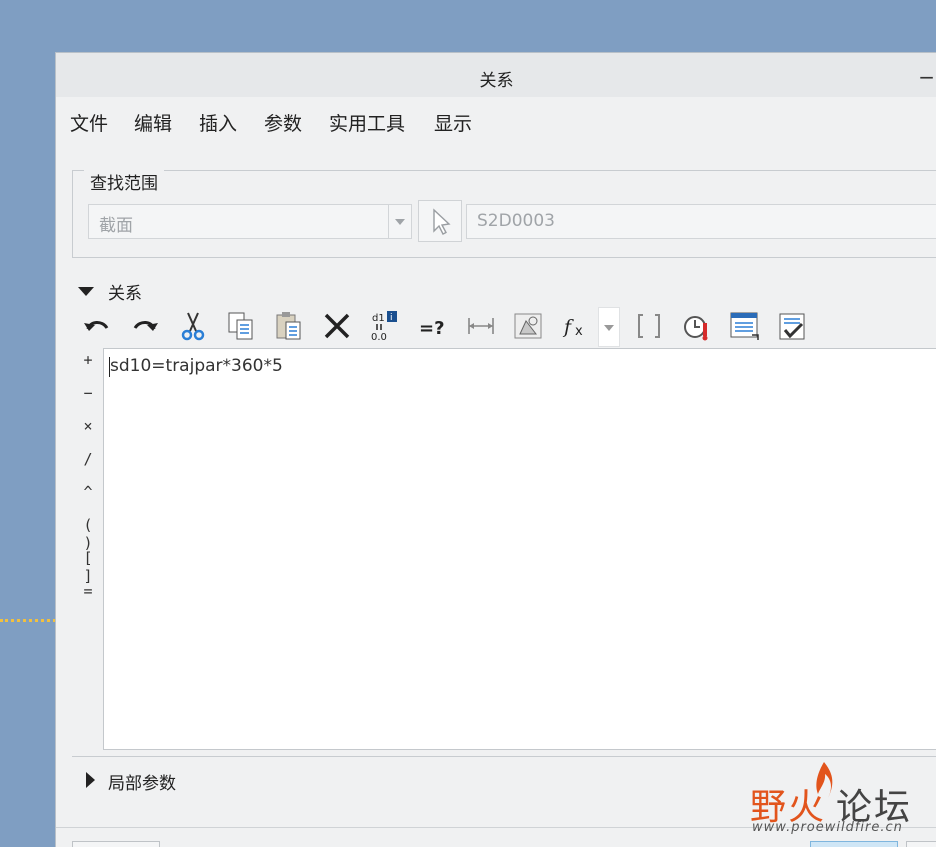 The image size is (936, 847). I want to click on relations-toolbar: d1 i 0.0 =? fx, so click(488, 327).